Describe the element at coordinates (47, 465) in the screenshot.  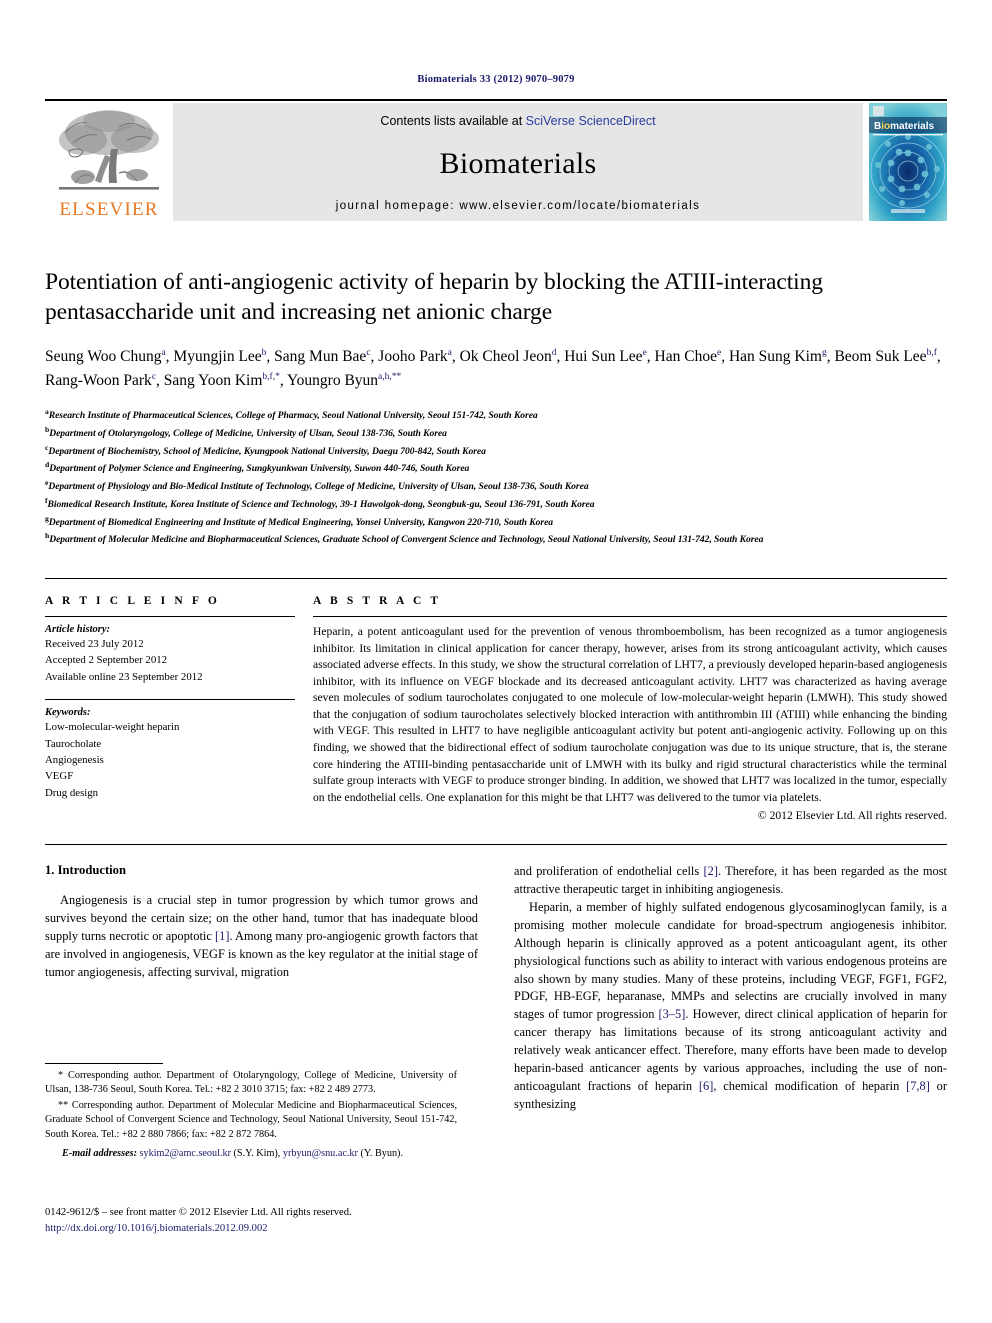
I see `affiliation-mark: d` at that location.